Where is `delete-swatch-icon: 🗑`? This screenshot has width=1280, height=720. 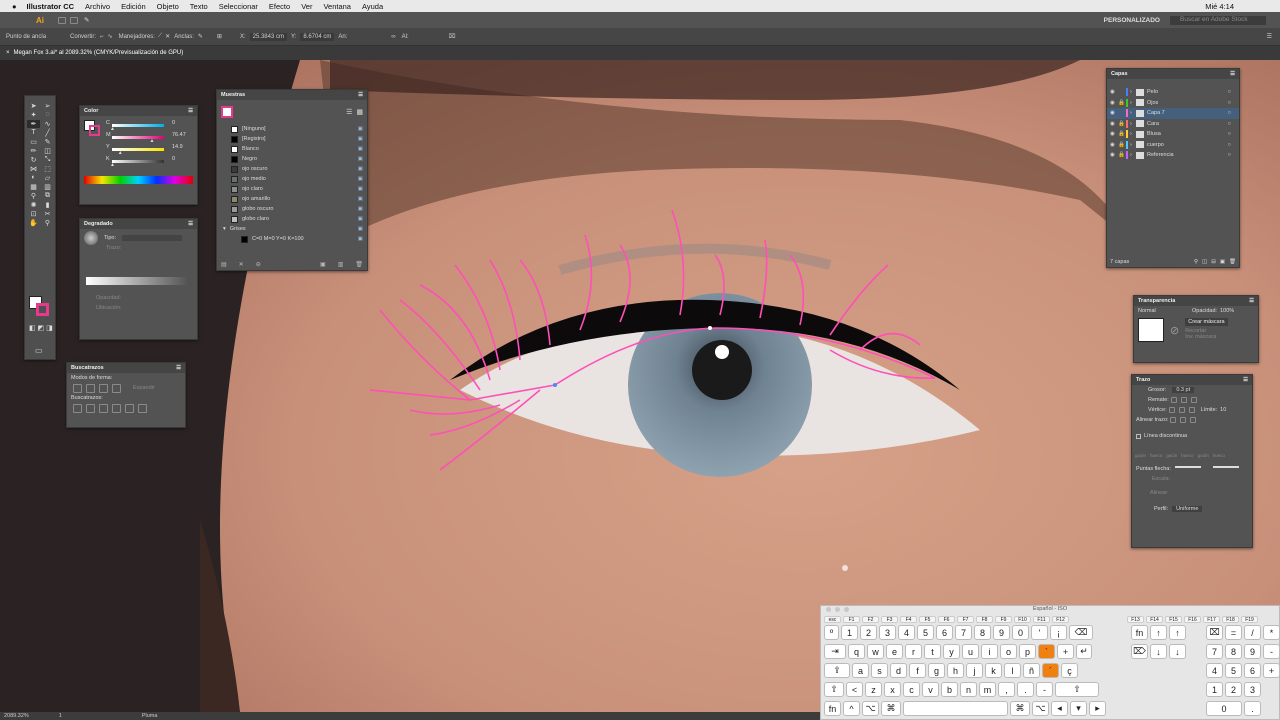 delete-swatch-icon: 🗑 is located at coordinates (359, 264).